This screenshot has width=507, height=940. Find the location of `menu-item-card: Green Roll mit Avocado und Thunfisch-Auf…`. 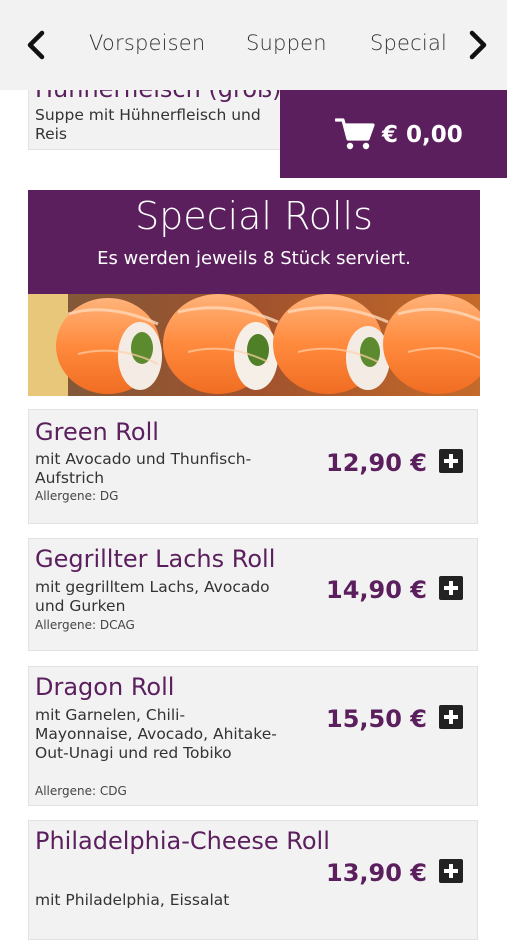

menu-item-card: Green Roll mit Avocado und Thunfisch-Auf… is located at coordinates (253, 466).